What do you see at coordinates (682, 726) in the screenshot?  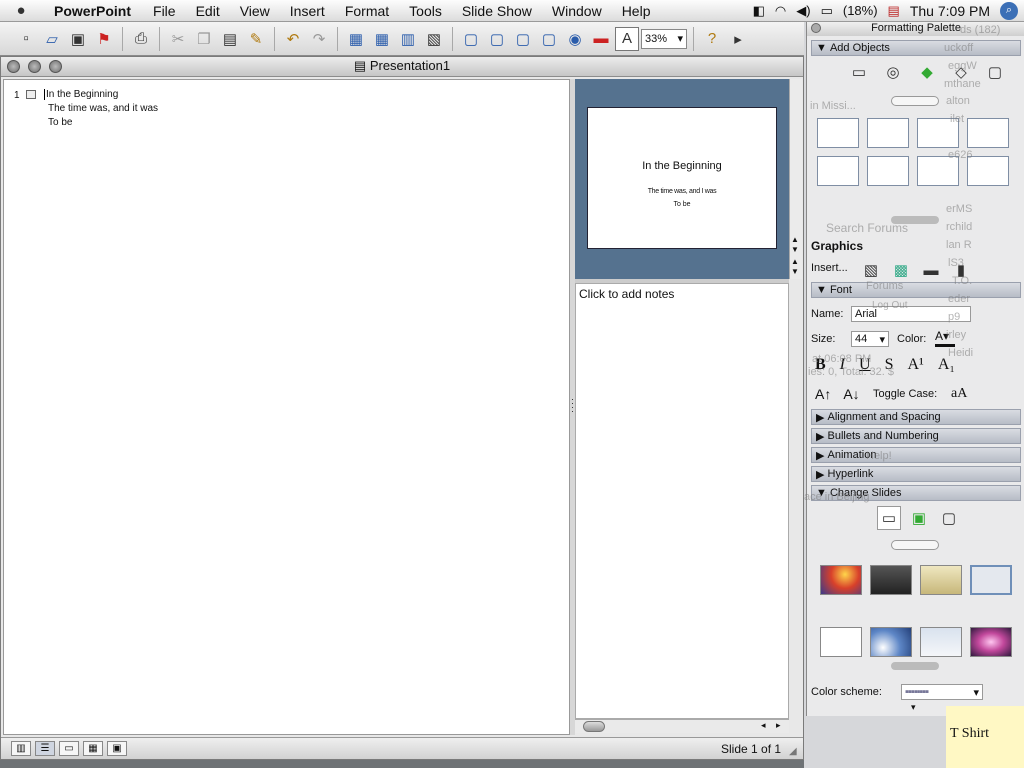 I see `notes-horizontal-scrollbar: ◂ ▸` at bounding box center [682, 726].